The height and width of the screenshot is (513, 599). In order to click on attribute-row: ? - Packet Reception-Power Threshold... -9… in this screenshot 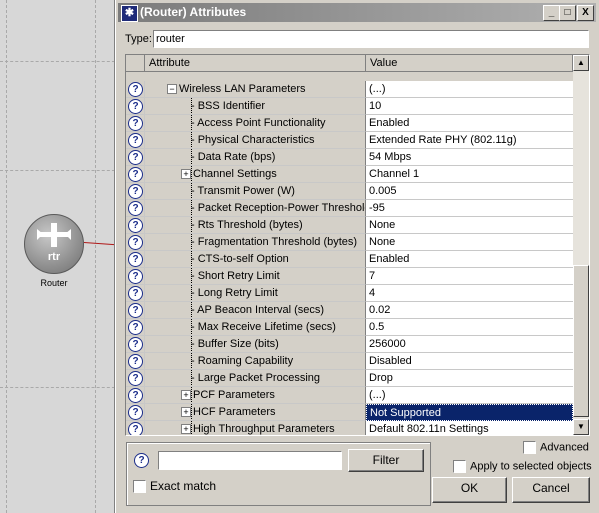, I will do `click(349, 208)`.